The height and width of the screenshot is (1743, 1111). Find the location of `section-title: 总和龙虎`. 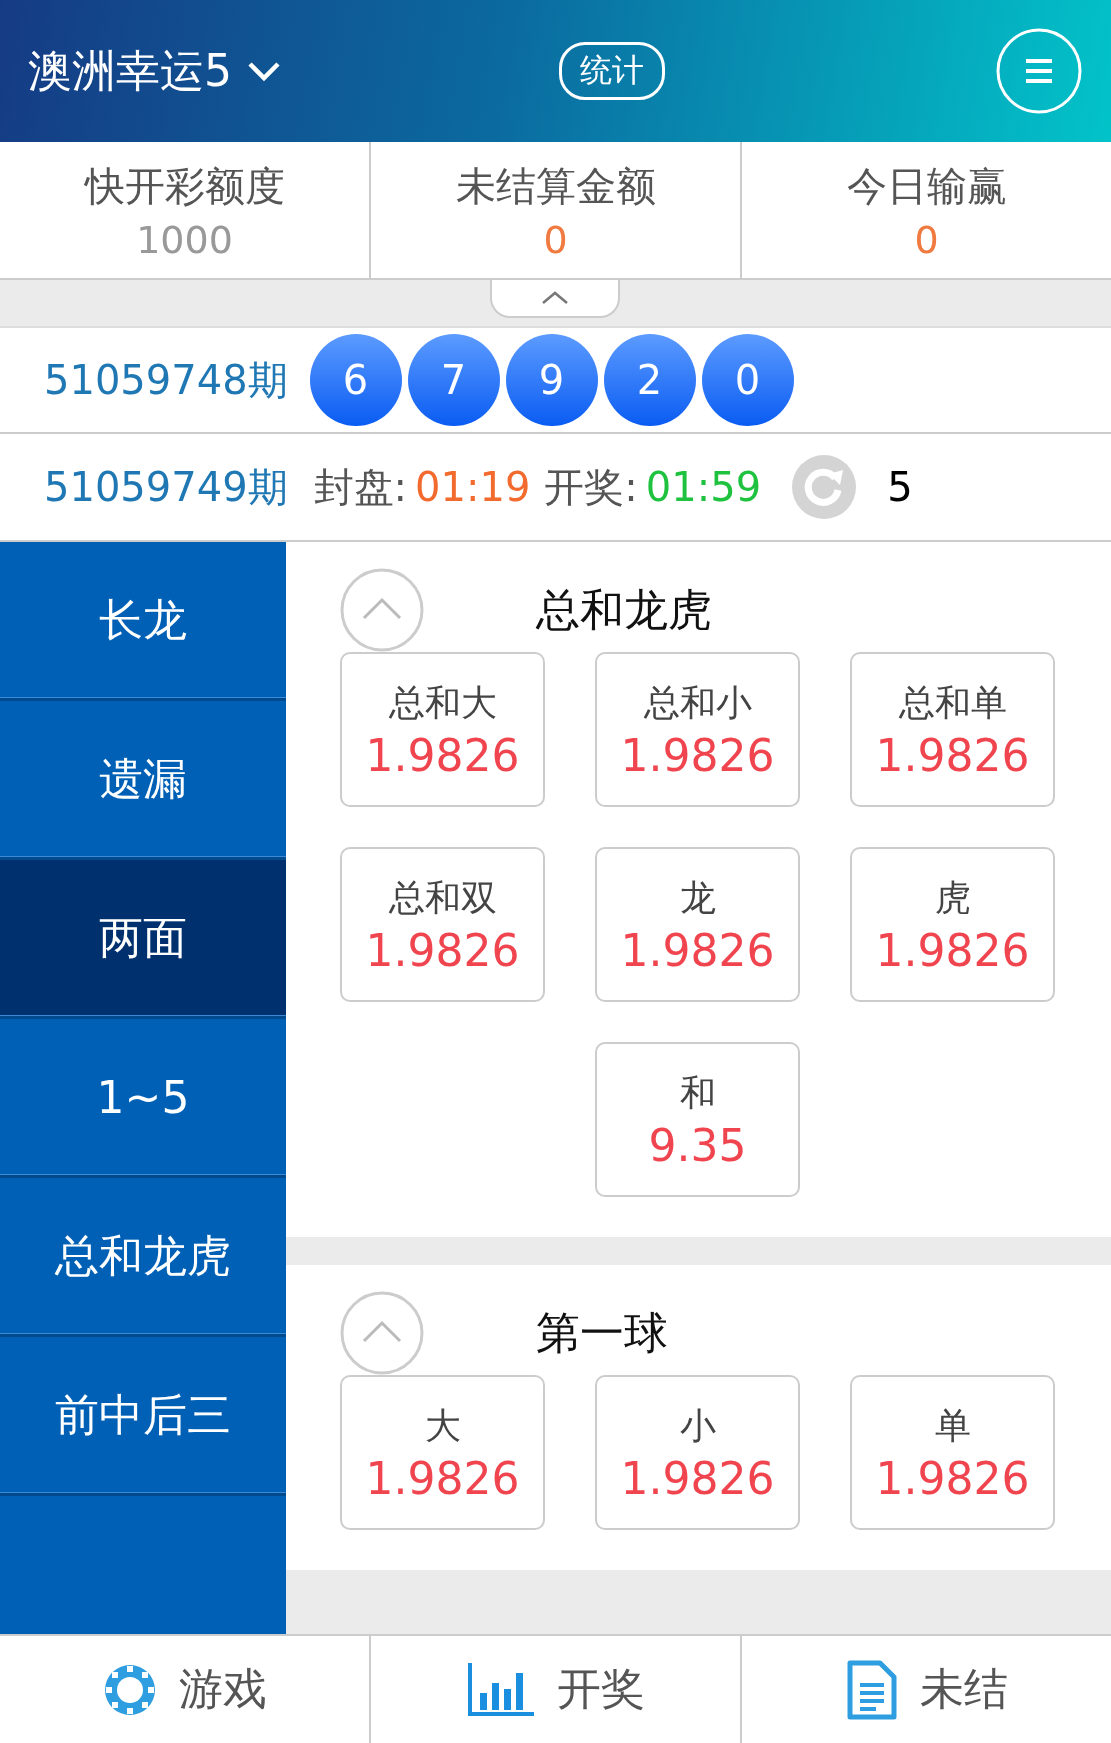

section-title: 总和龙虎 is located at coordinates (624, 609).